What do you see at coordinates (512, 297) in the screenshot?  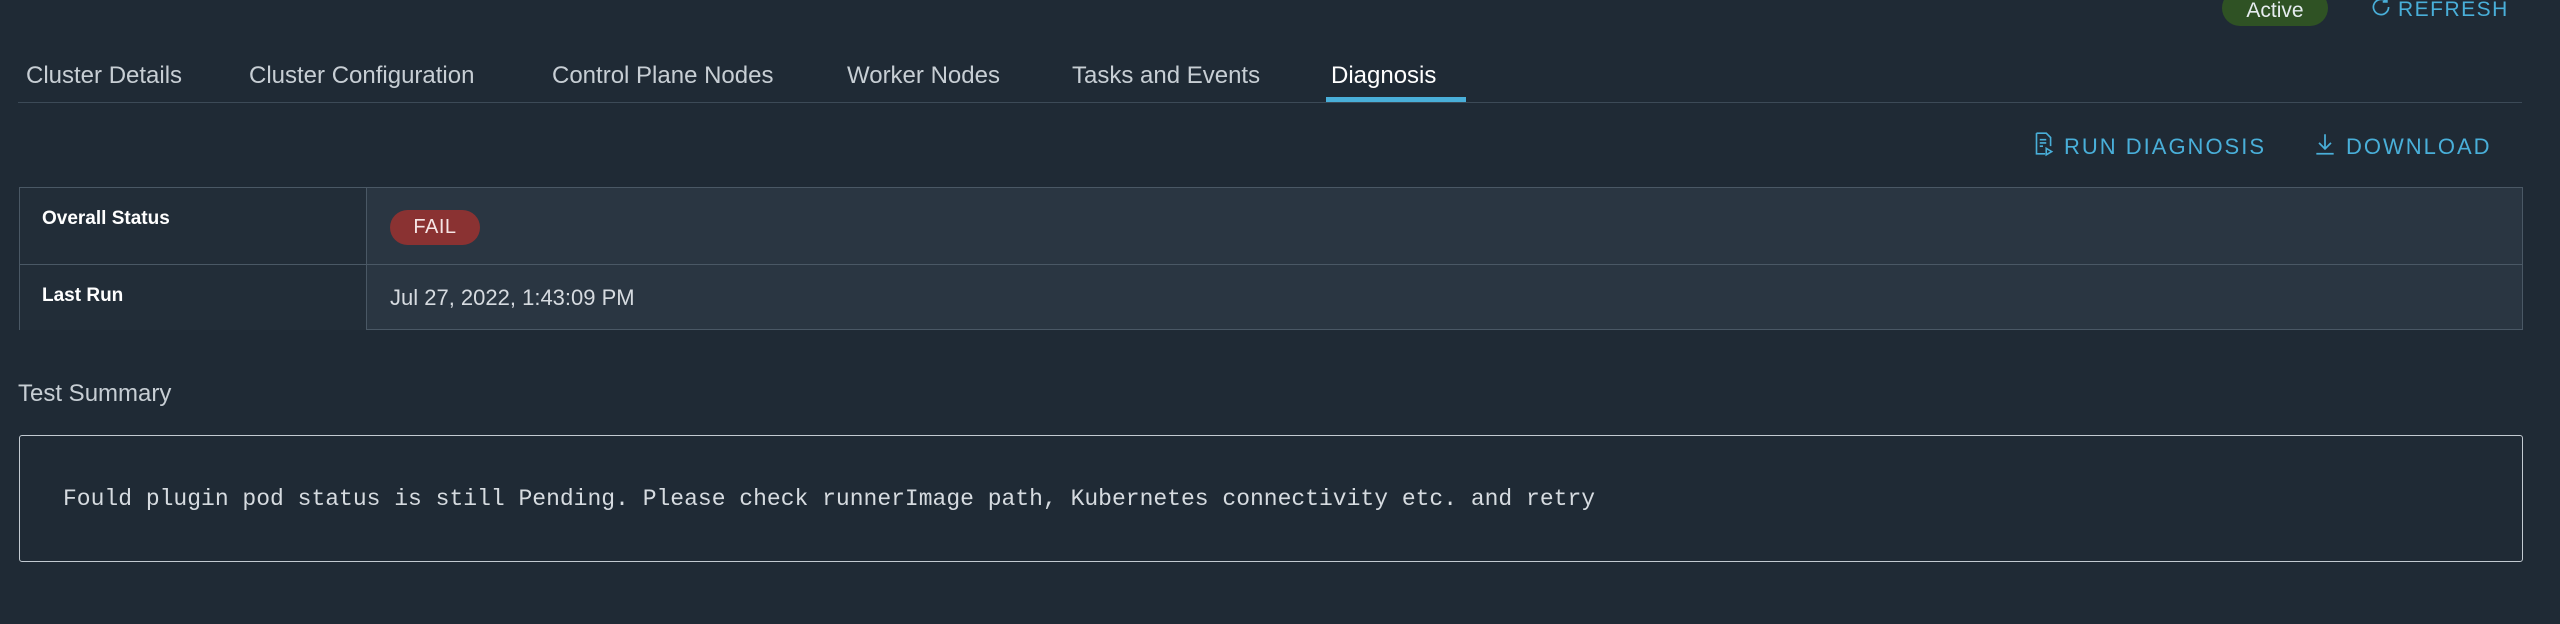 I see `last-run-value: Jul 27, 2022, 1:43:09 PM` at bounding box center [512, 297].